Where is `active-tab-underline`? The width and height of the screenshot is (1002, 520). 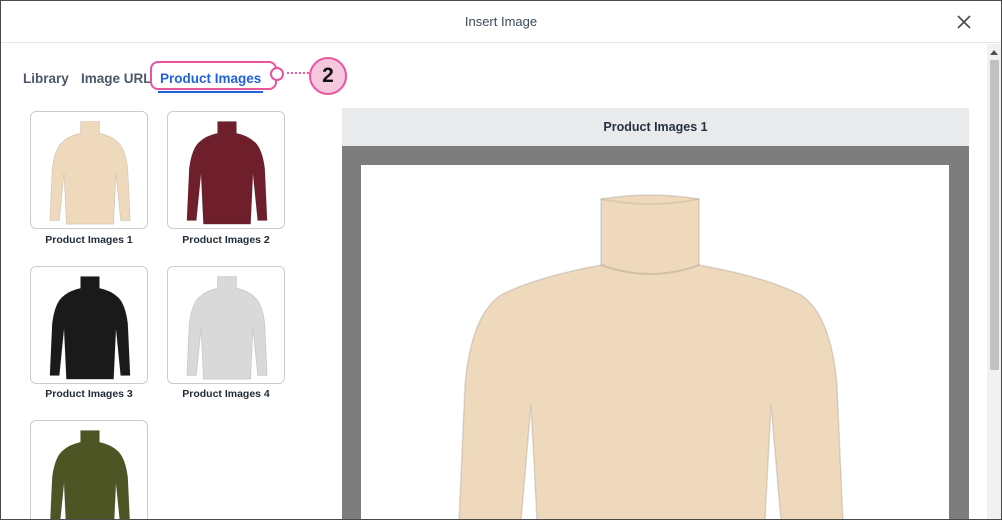
active-tab-underline is located at coordinates (211, 92).